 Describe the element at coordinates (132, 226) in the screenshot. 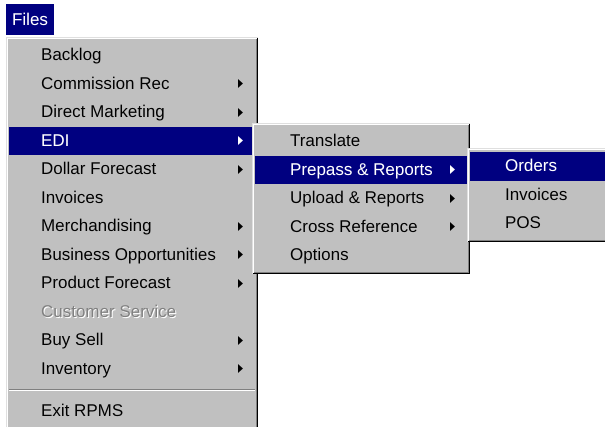

I see `menu-item: Merchandising` at that location.